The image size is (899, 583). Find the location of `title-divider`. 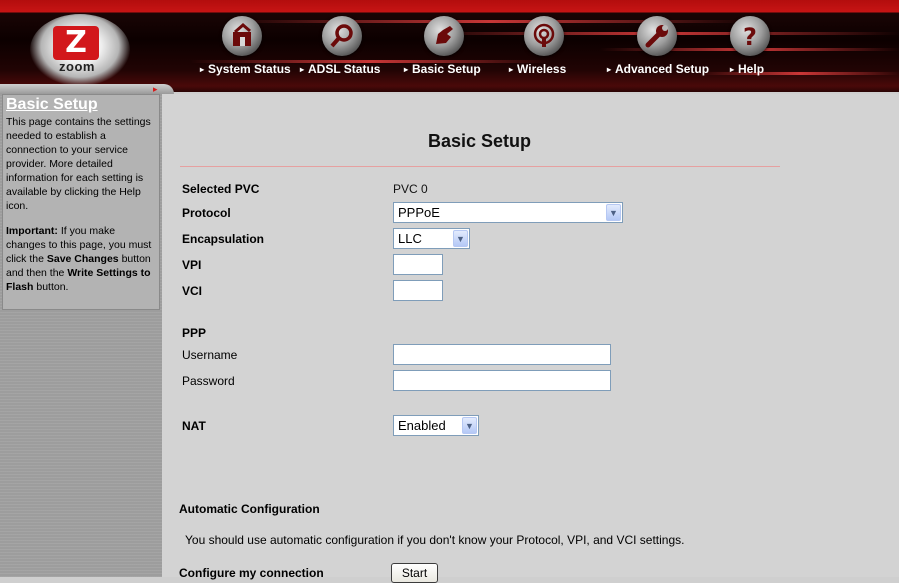

title-divider is located at coordinates (480, 166).